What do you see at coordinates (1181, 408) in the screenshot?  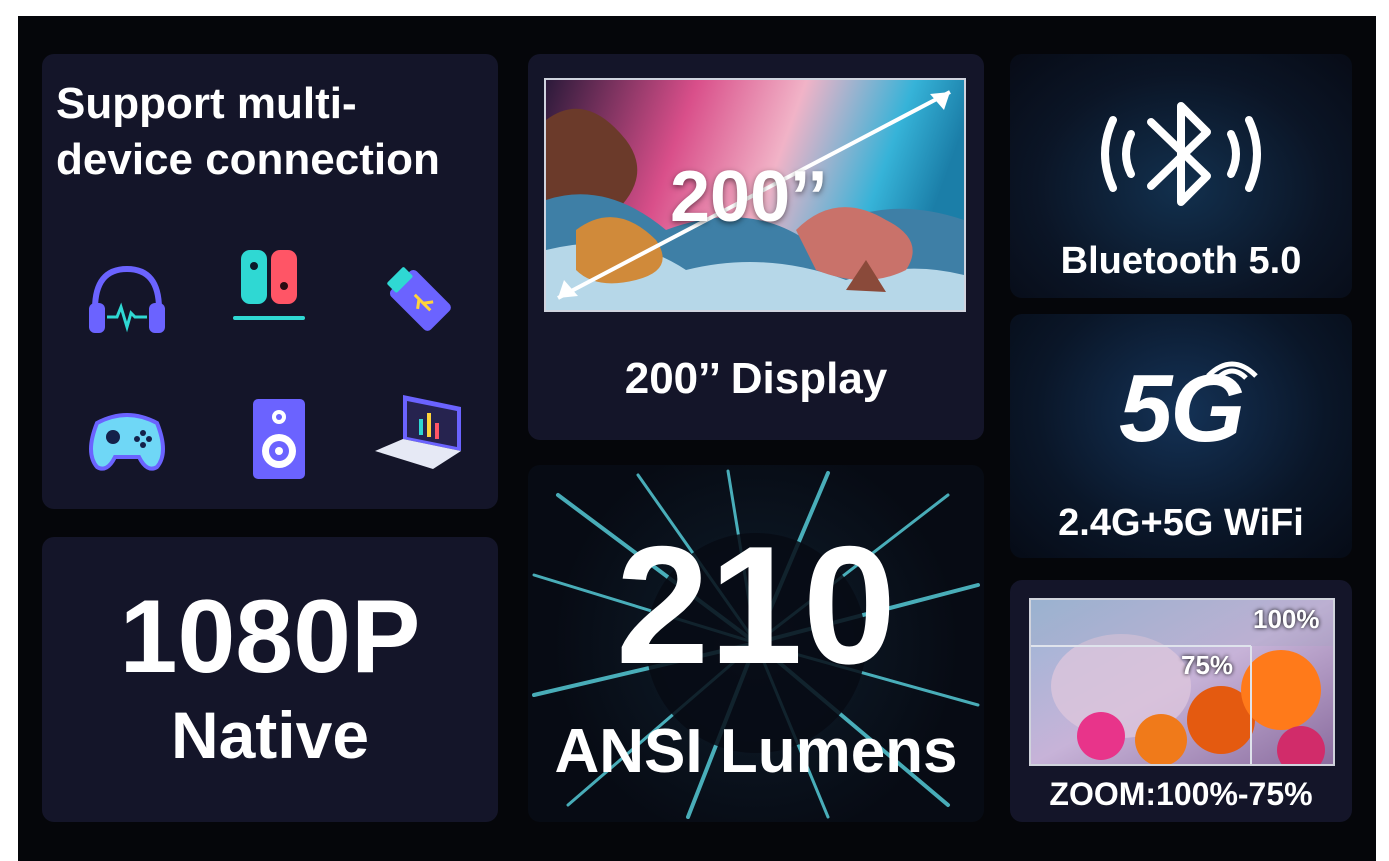 I see `5g-logo: 5G` at bounding box center [1181, 408].